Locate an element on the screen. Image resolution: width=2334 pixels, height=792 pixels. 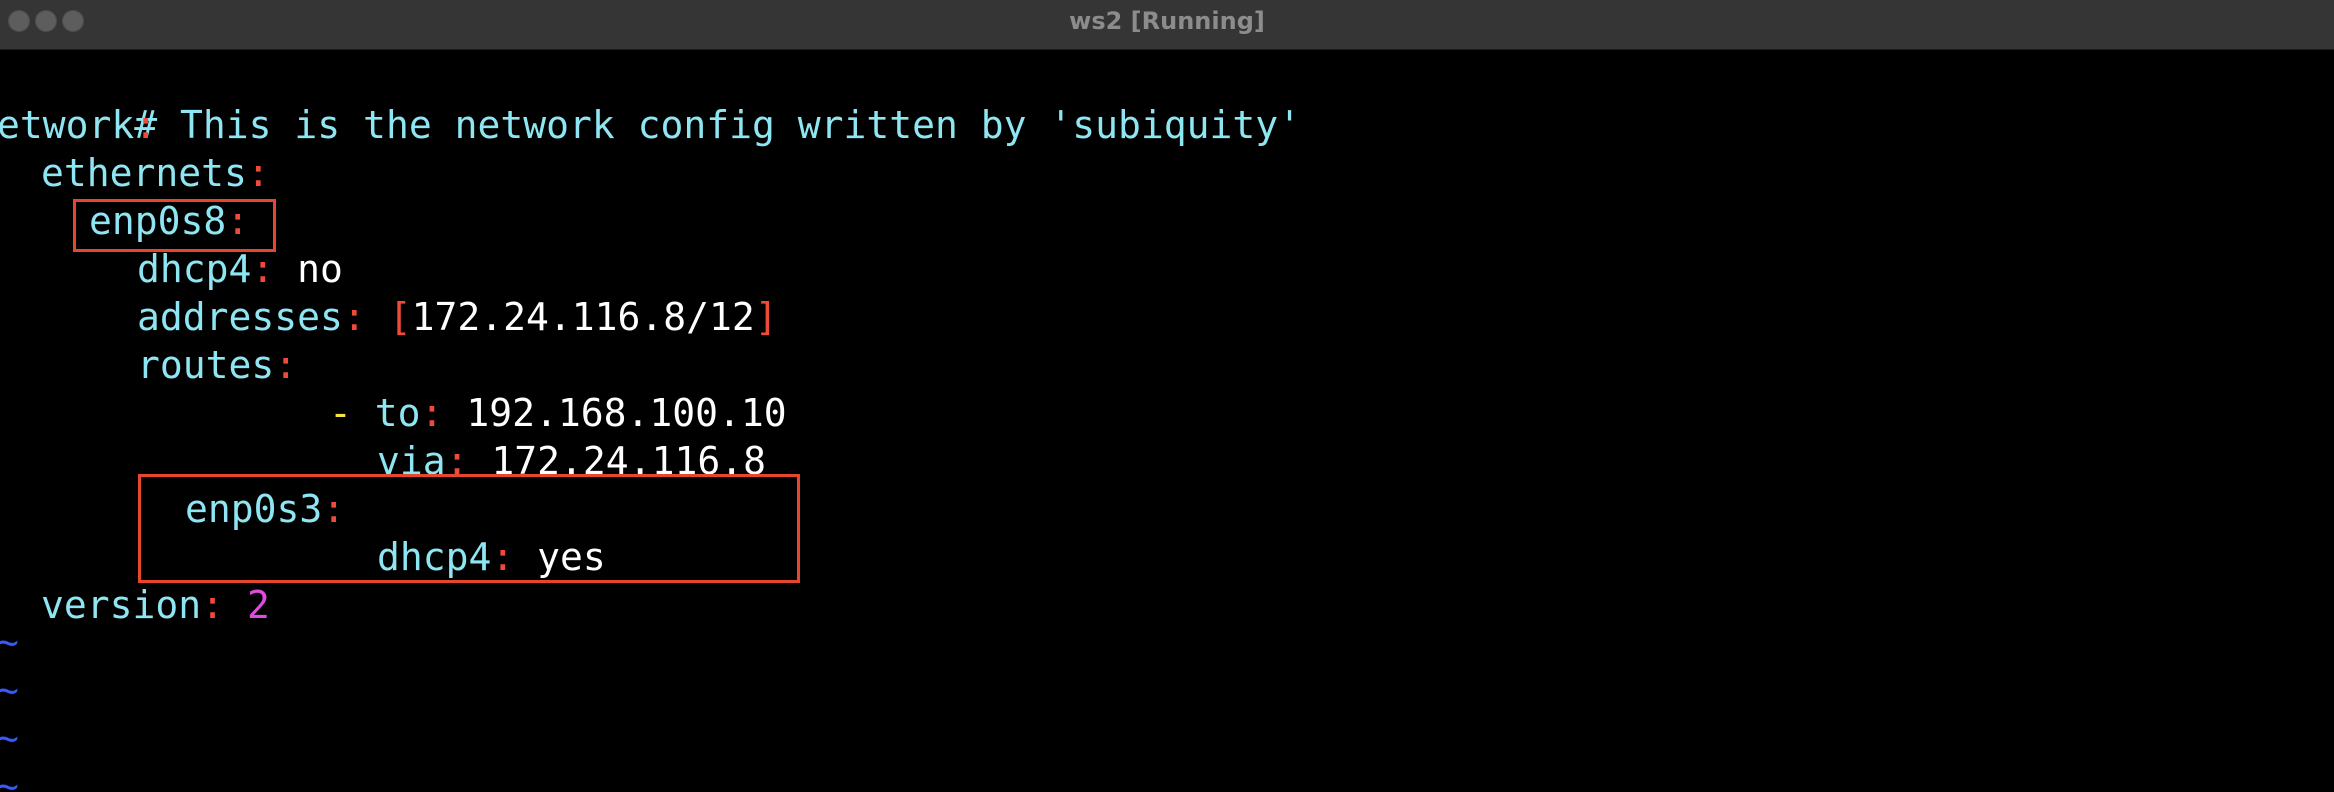
dhcp4-value: no is located at coordinates (320, 269).